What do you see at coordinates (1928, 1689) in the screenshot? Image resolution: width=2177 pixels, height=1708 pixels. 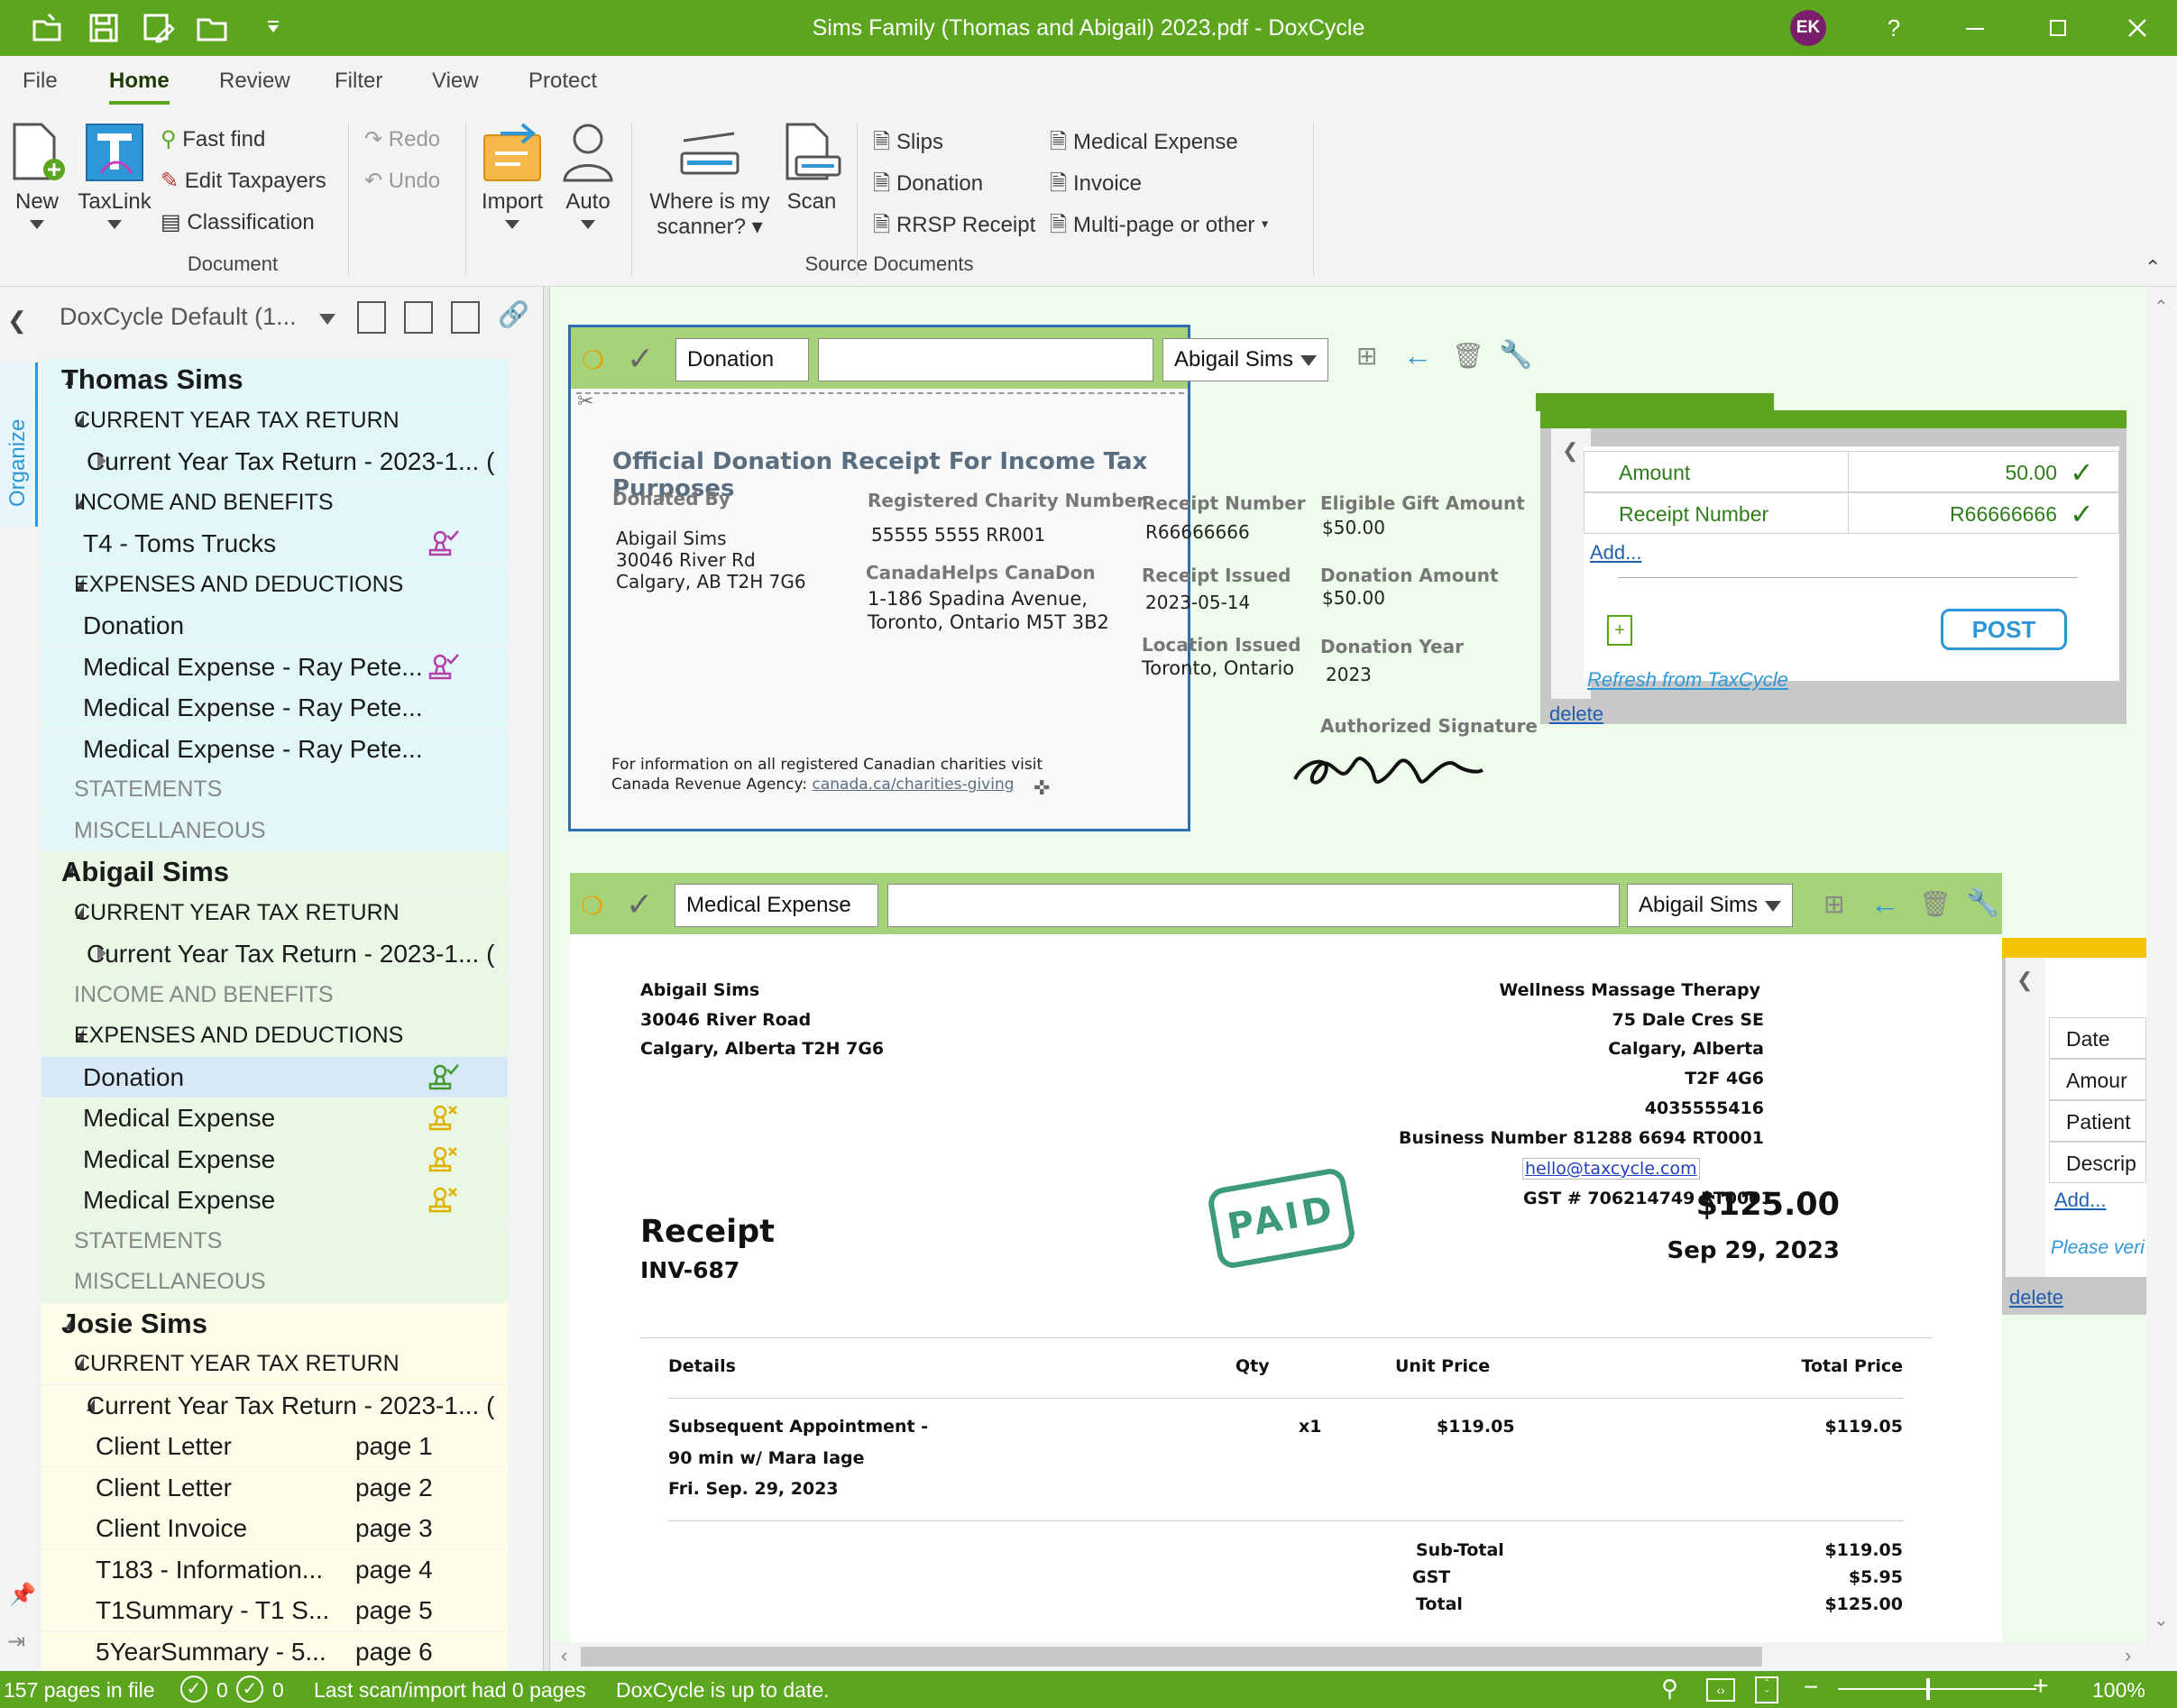 I see `zoom-slider-thumb` at bounding box center [1928, 1689].